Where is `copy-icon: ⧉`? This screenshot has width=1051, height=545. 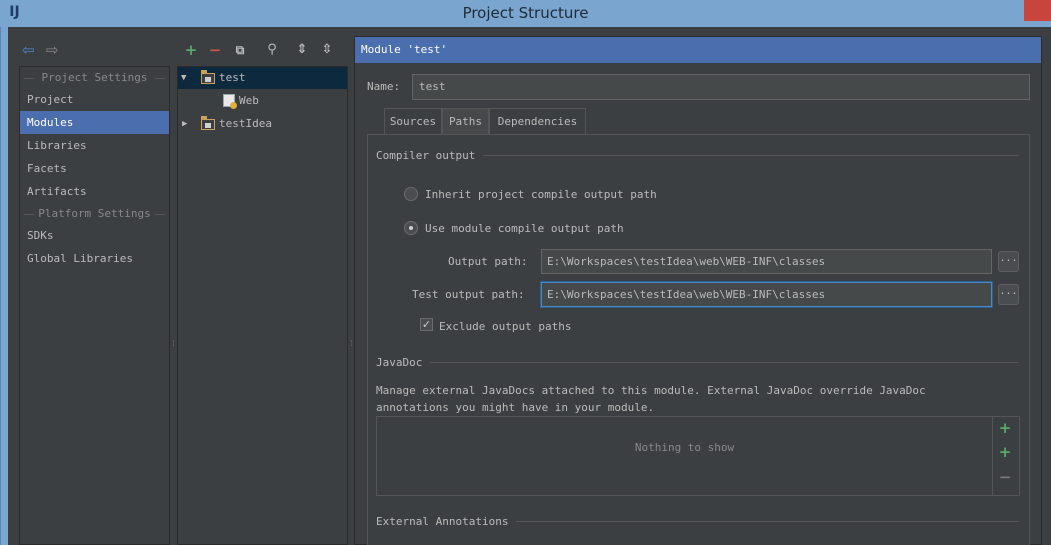
copy-icon: ⧉ is located at coordinates (240, 50).